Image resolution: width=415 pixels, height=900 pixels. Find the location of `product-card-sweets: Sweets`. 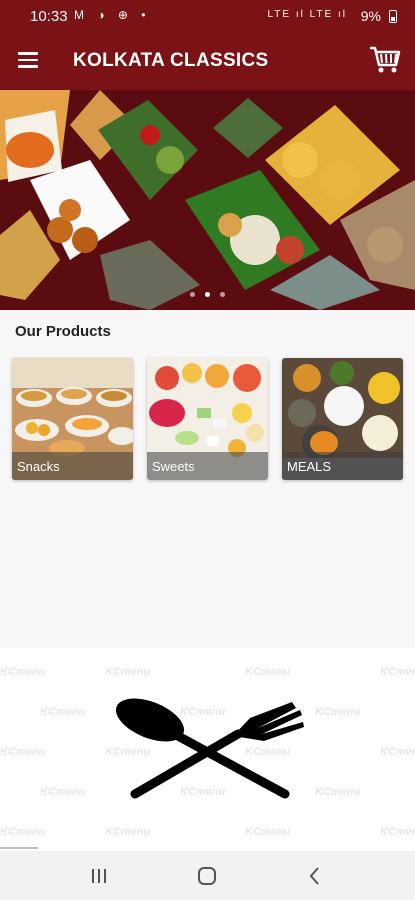

product-card-sweets: Sweets is located at coordinates (207, 419).